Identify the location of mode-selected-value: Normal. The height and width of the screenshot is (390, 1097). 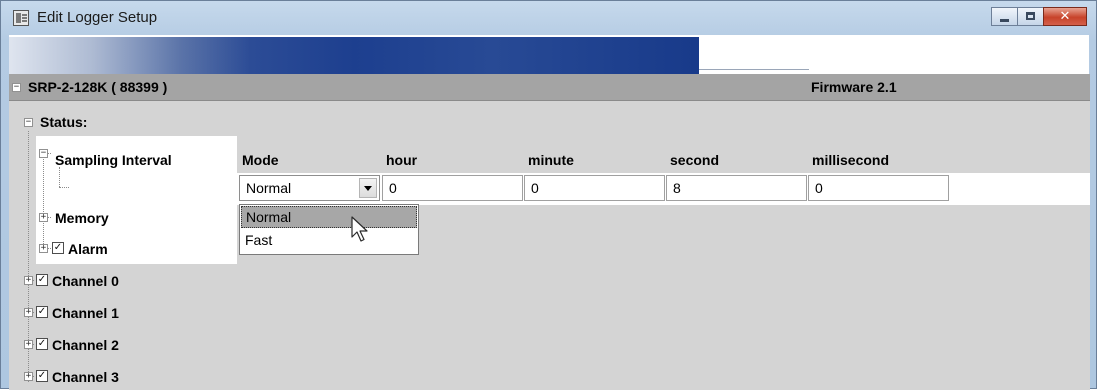
(269, 188).